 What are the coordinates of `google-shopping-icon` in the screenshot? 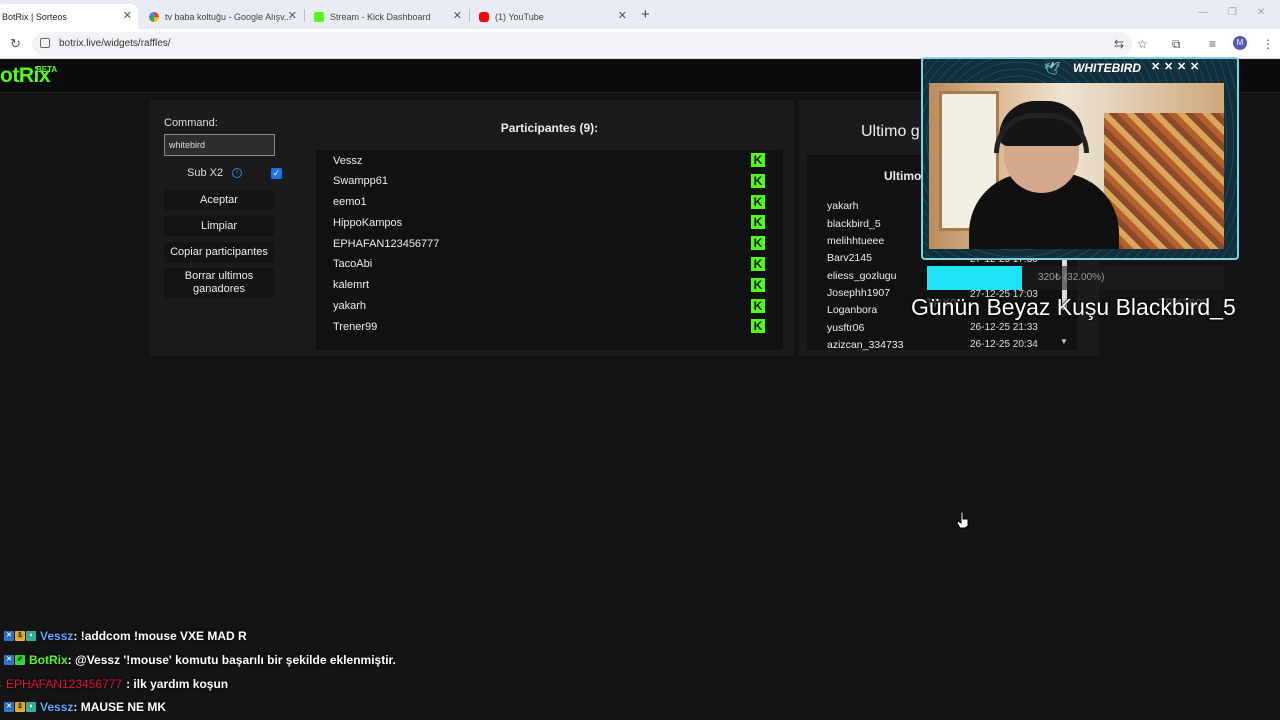 It's located at (154, 16).